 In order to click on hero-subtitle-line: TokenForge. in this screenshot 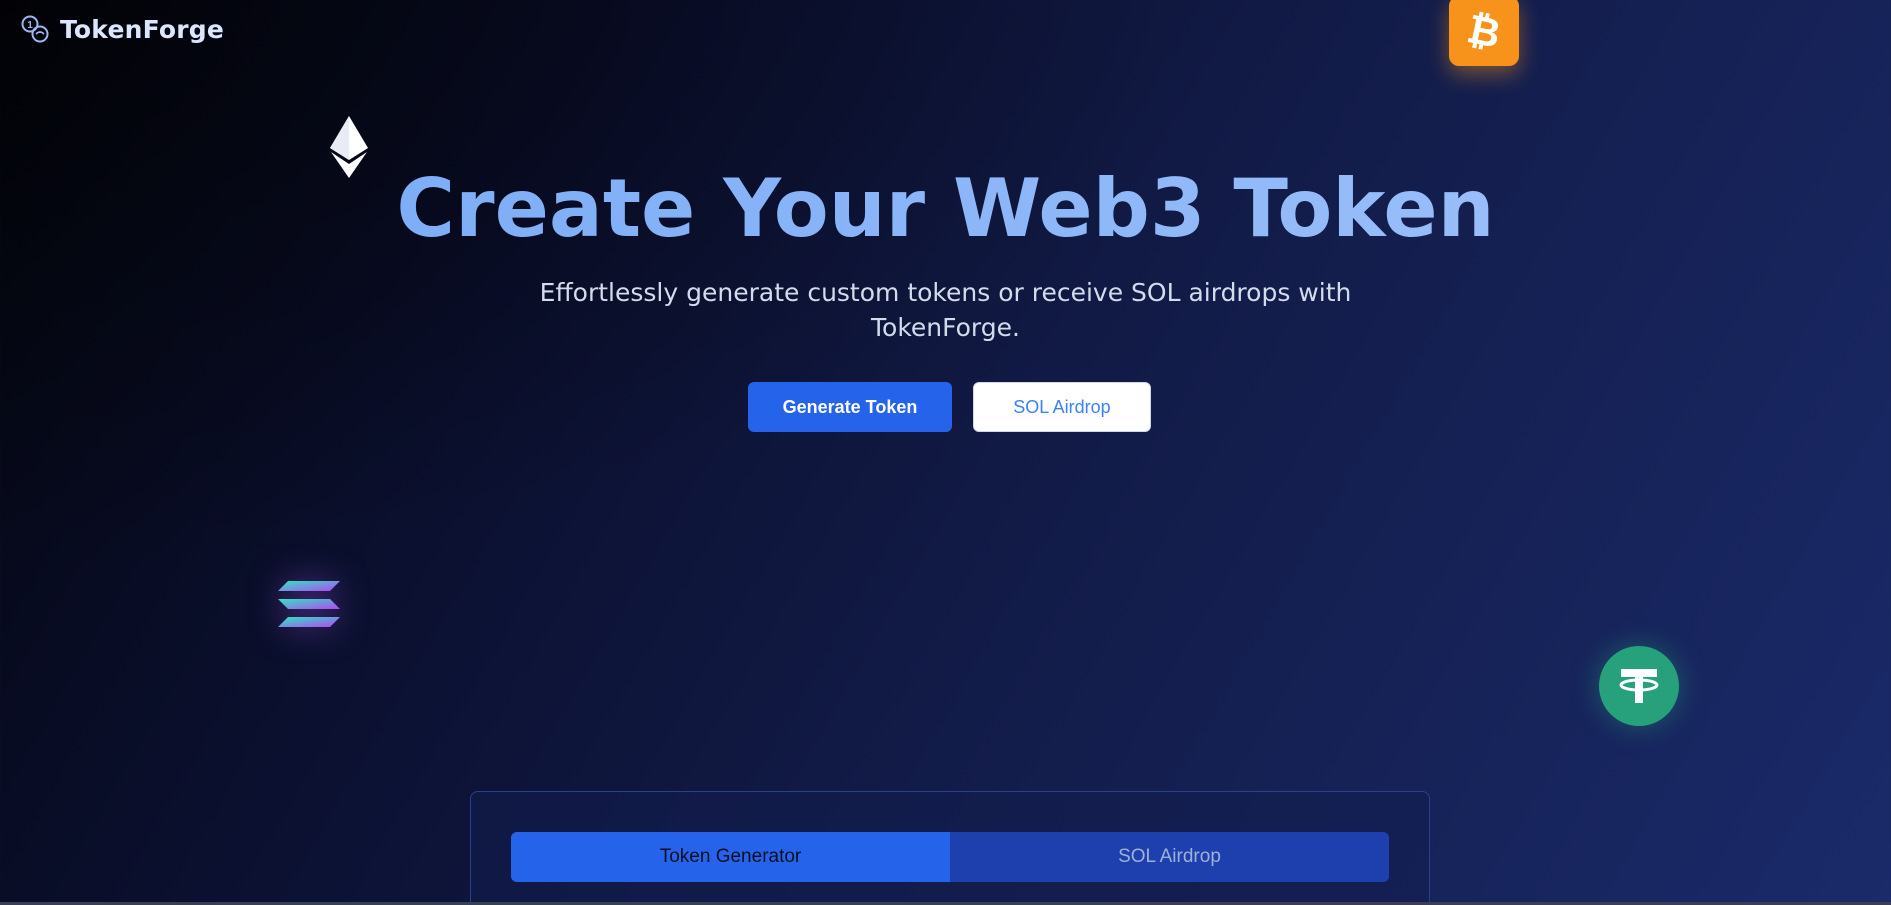, I will do `click(945, 327)`.